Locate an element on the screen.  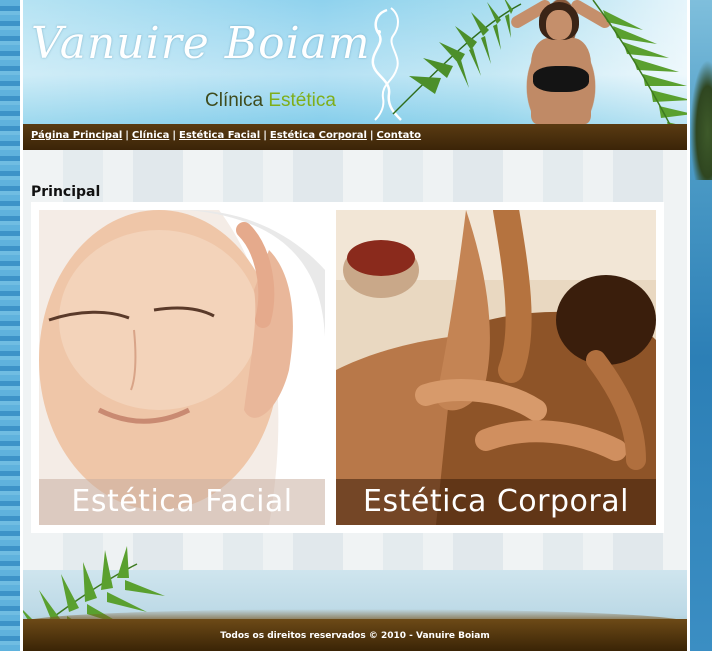
palm-leaf-right is located at coordinates (639, 62).